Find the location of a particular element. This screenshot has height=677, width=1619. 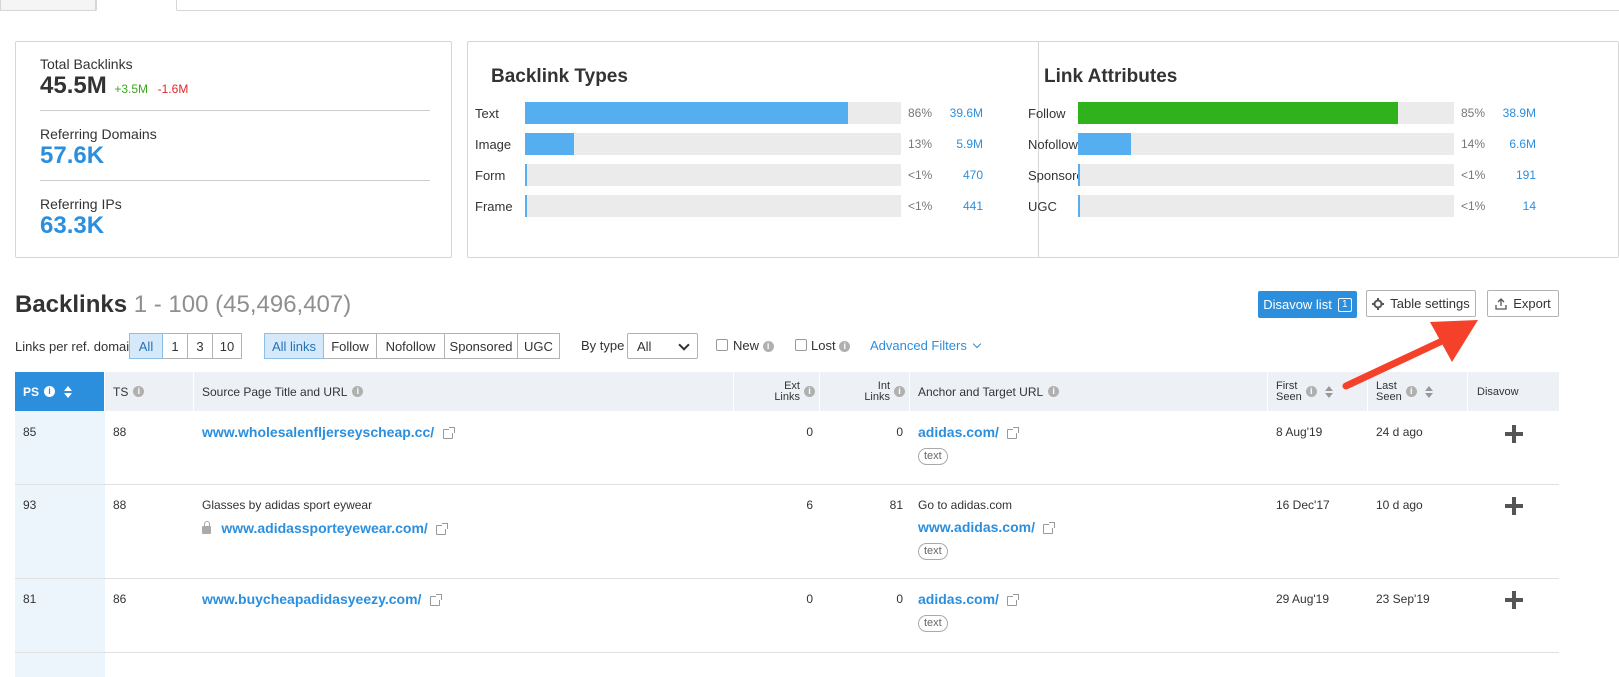

column-header-ps: PS i is located at coordinates (60, 391).